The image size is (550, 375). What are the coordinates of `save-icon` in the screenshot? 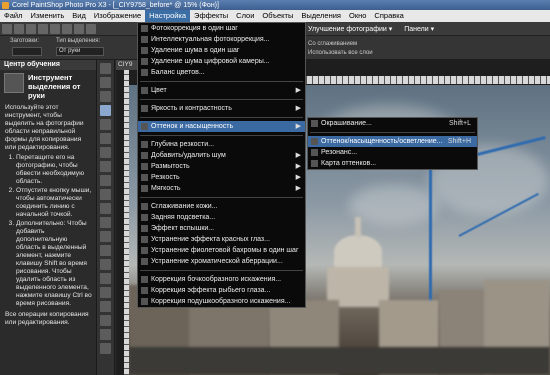 It's located at (31, 28).